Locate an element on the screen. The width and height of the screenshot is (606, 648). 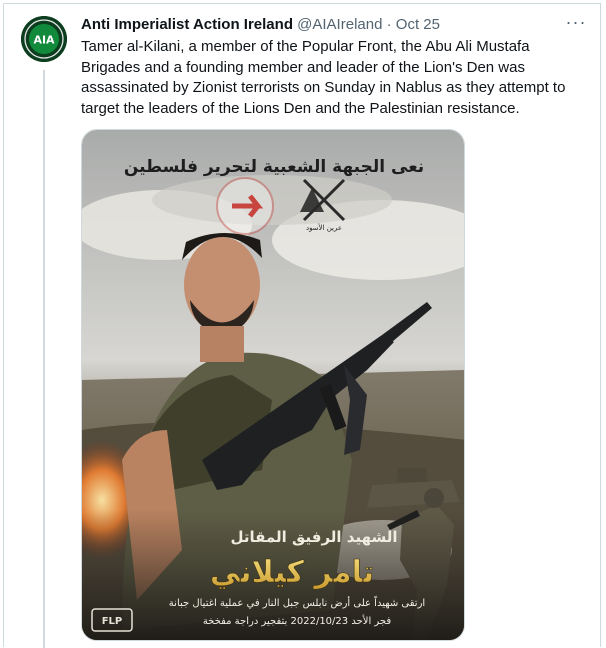
thread-line is located at coordinates (44, 359).